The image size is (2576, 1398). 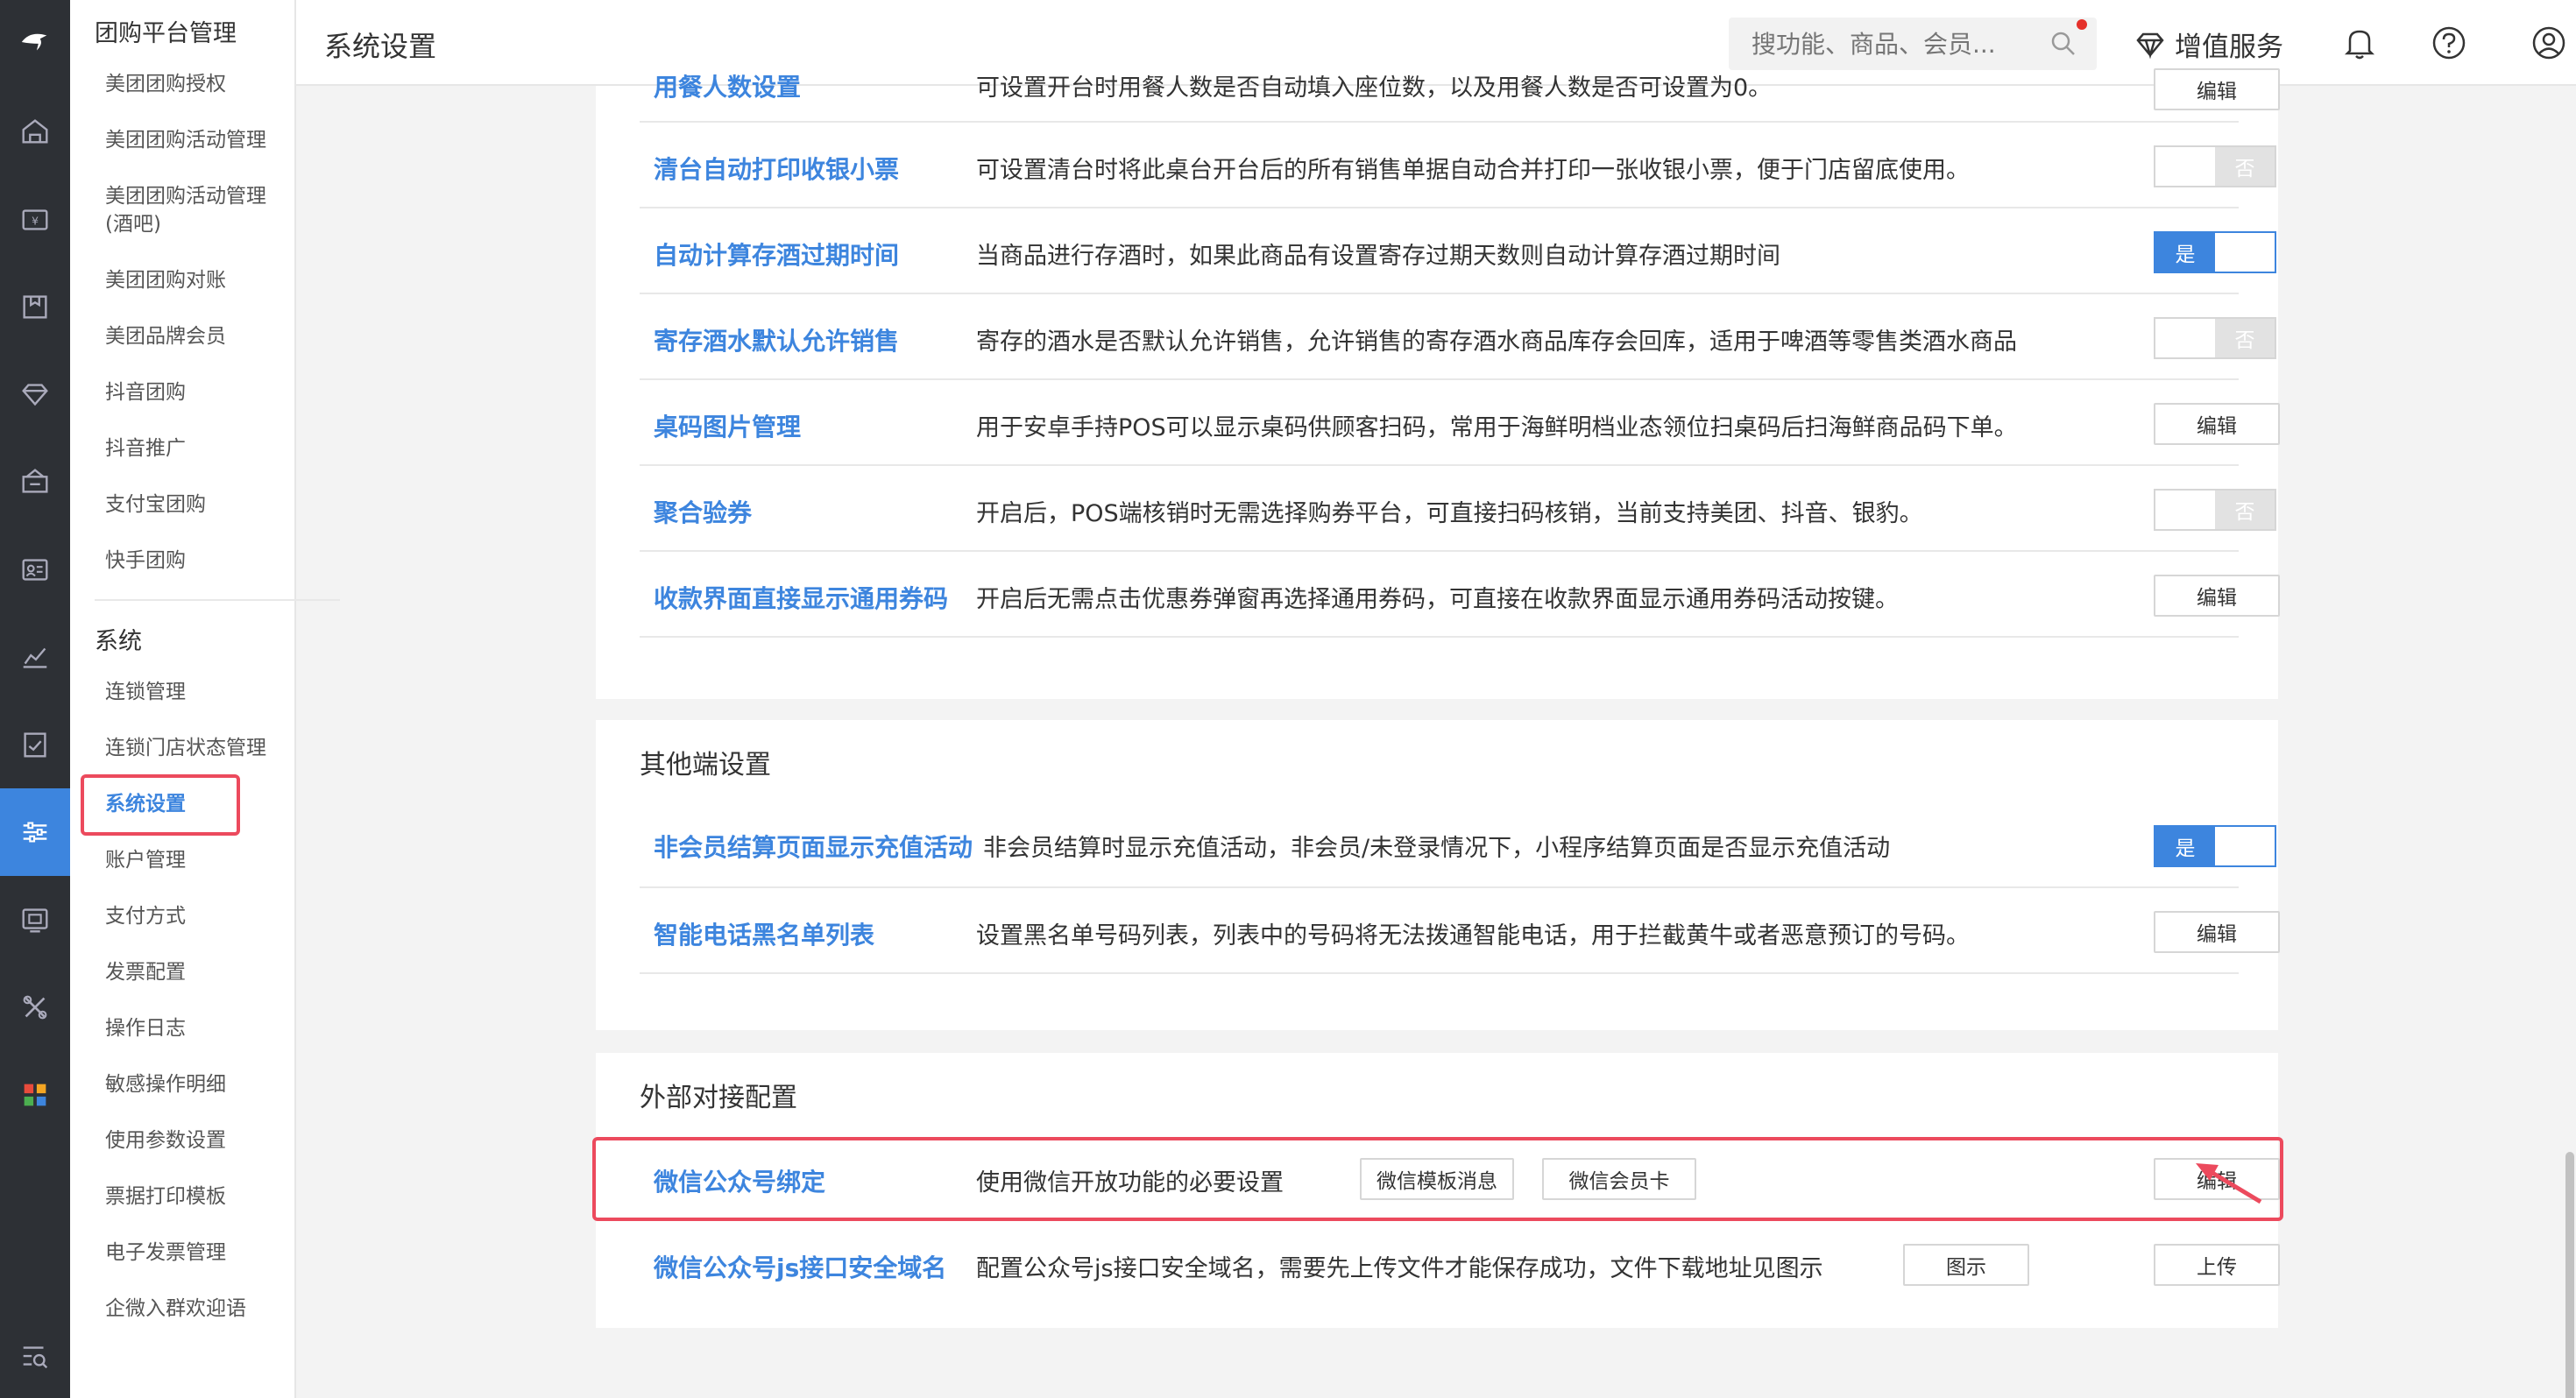 I want to click on goods-icon, so click(x=35, y=306).